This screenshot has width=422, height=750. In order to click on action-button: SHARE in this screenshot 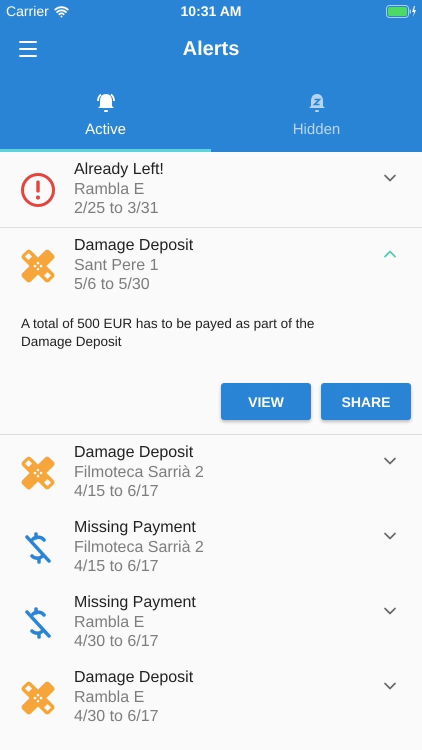, I will do `click(366, 401)`.